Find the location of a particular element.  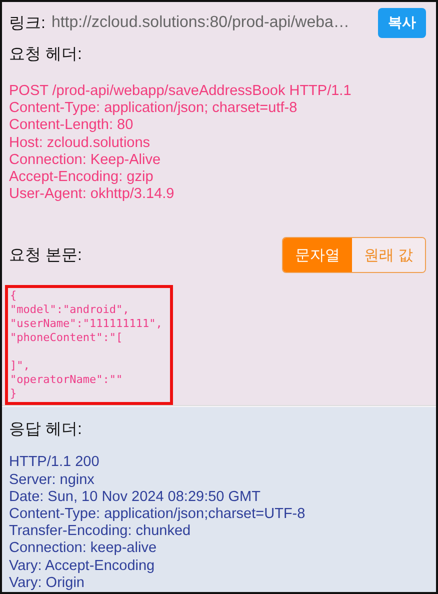

header-line: POST /prod-api/webapp/saveAddressBook HTTP/1.1 is located at coordinates (180, 91).